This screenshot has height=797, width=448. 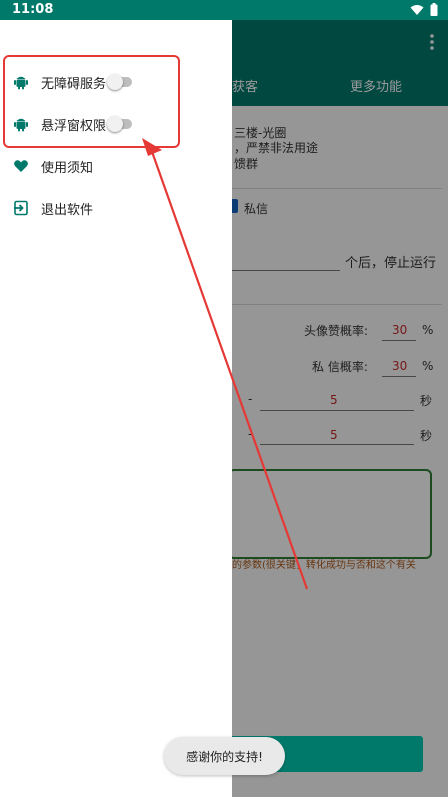 I want to click on battery-icon, so click(x=434, y=9).